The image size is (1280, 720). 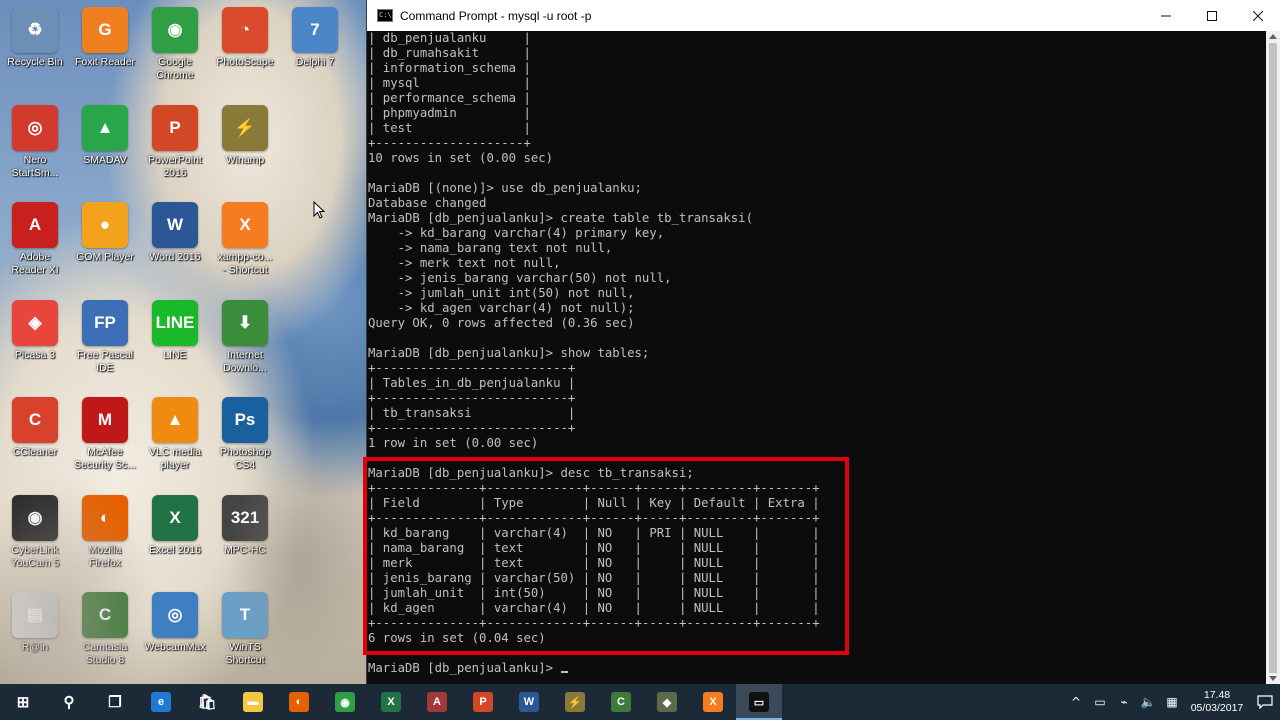 I want to click on terminal-line: 6 rows in set (0.04 sec), so click(x=457, y=638).